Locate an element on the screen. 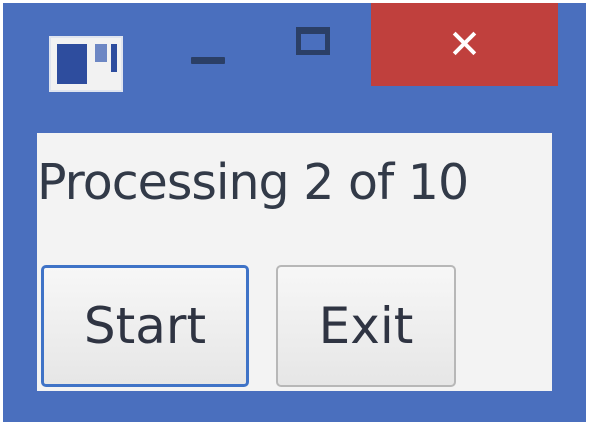  icon-pane-secondary is located at coordinates (101, 53).